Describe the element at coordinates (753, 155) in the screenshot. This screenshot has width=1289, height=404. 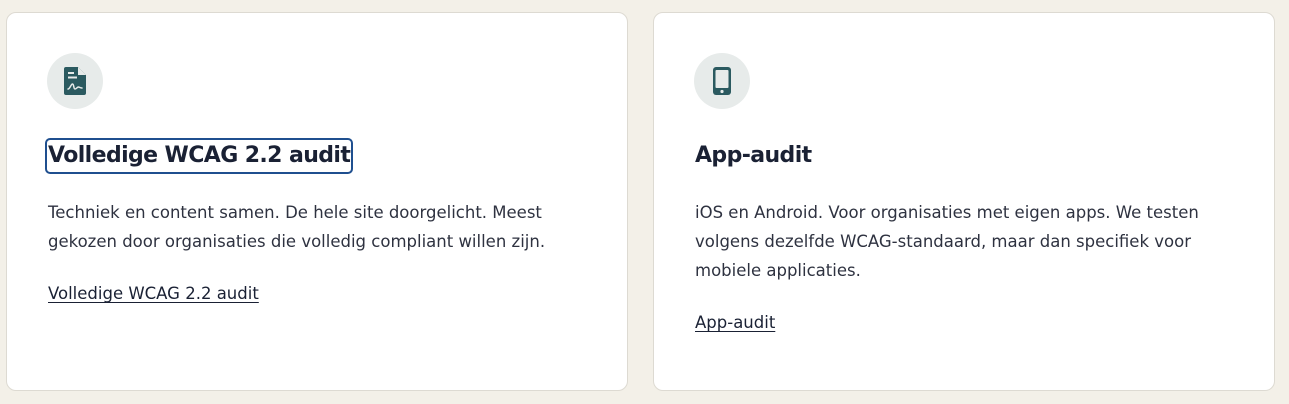
I see `card-title: App-audit` at that location.